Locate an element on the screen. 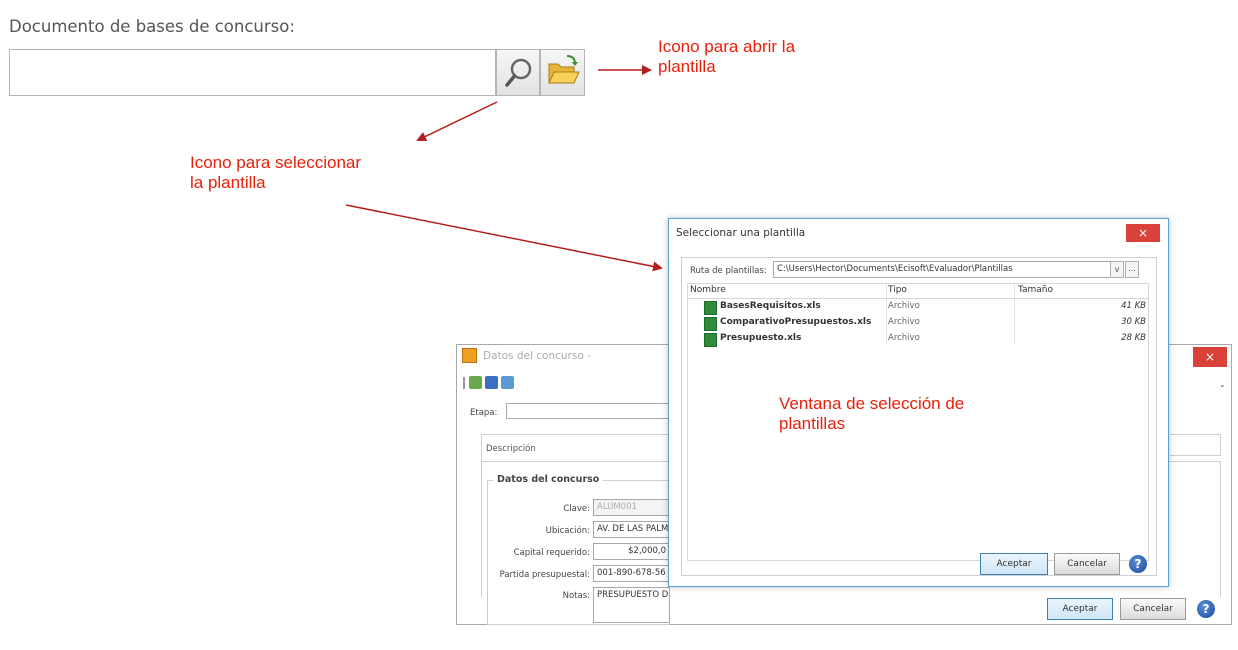  toolbar is located at coordinates (503, 383).